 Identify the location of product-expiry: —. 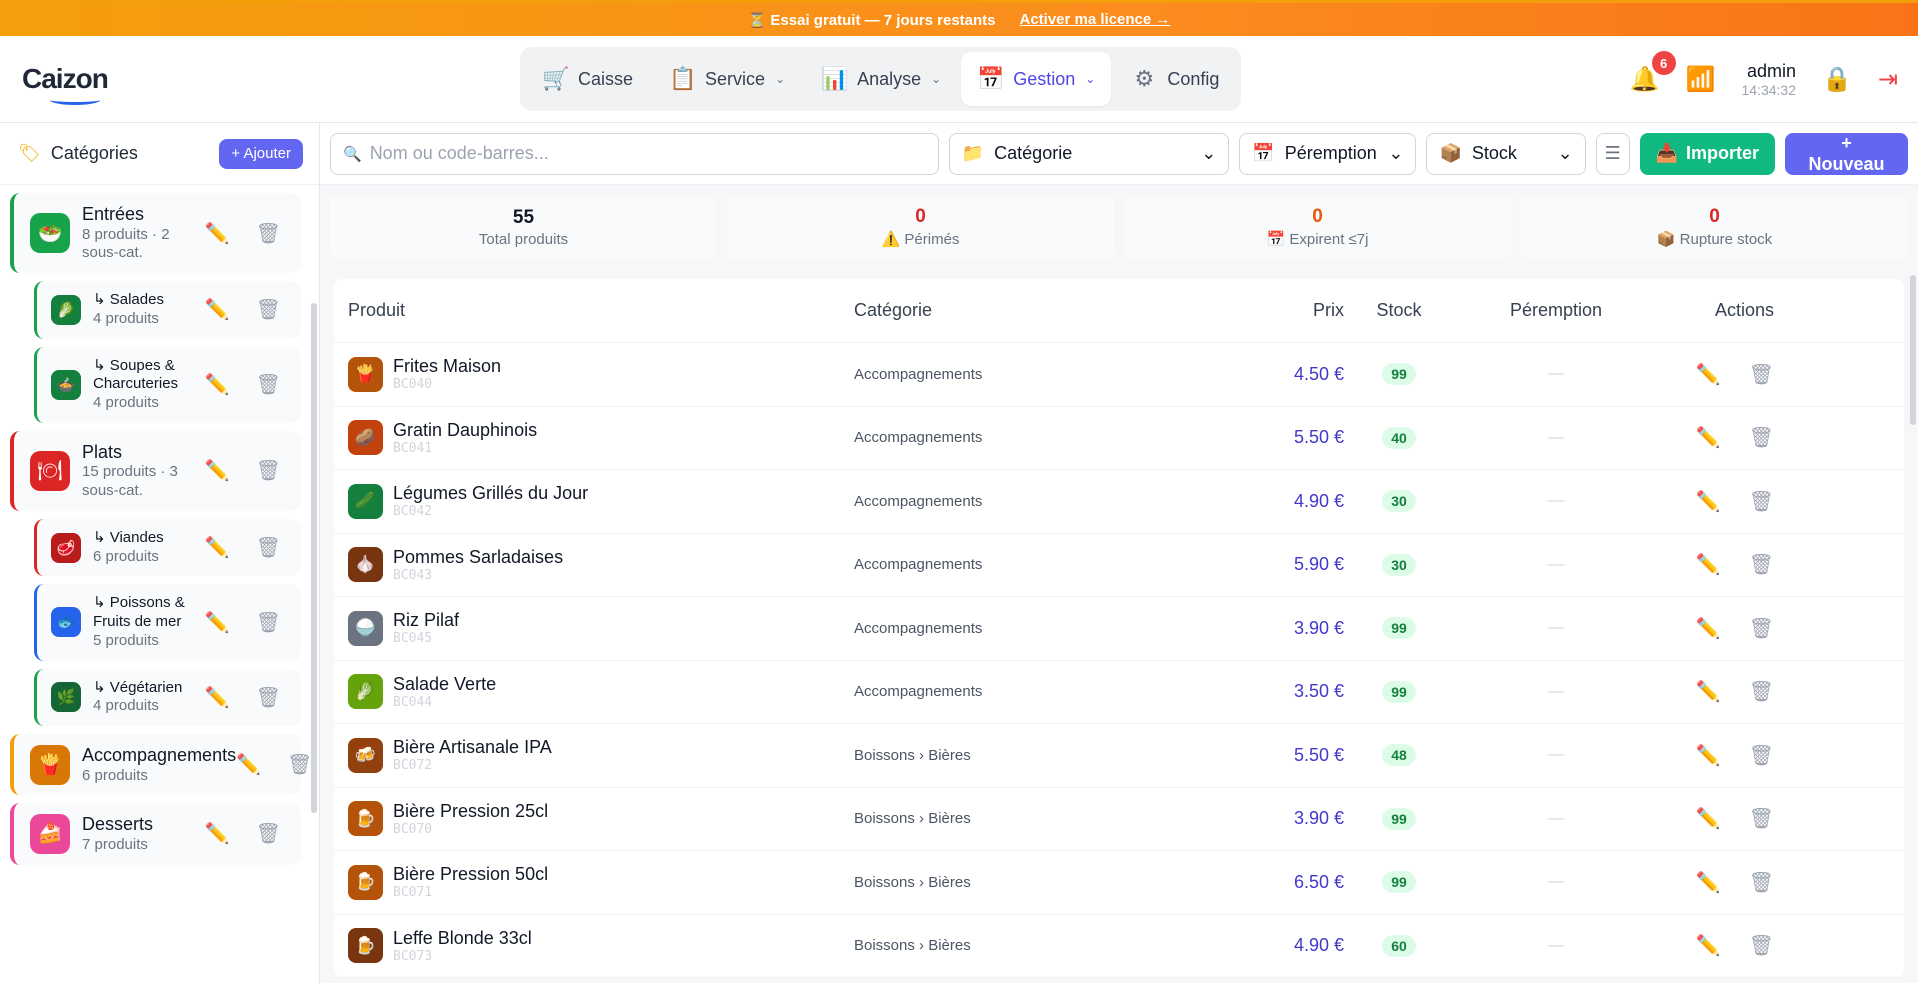
(1556, 374).